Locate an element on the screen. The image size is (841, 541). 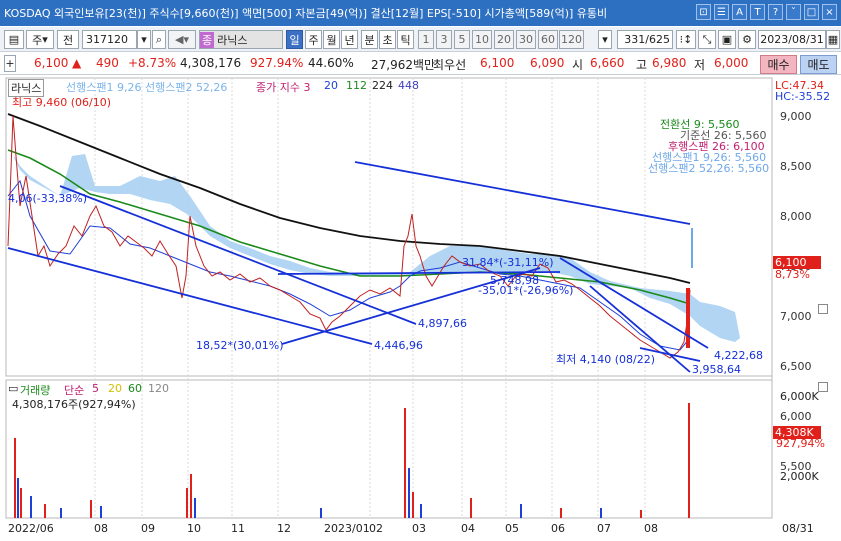
layout-icon: ⊡ is located at coordinates (703, 12).